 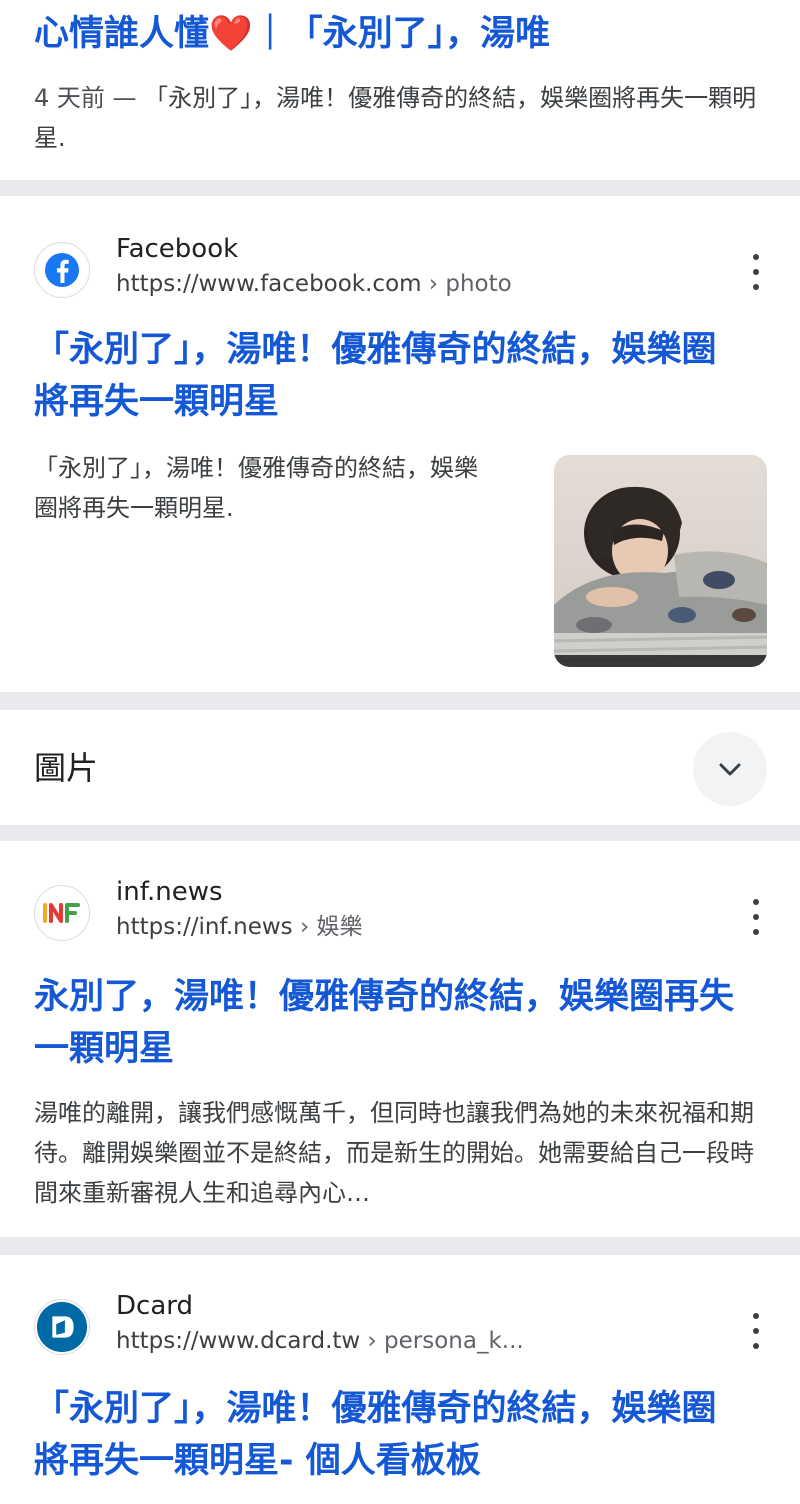 What do you see at coordinates (269, 284) in the screenshot?
I see `url-host: https://www.facebook.com` at bounding box center [269, 284].